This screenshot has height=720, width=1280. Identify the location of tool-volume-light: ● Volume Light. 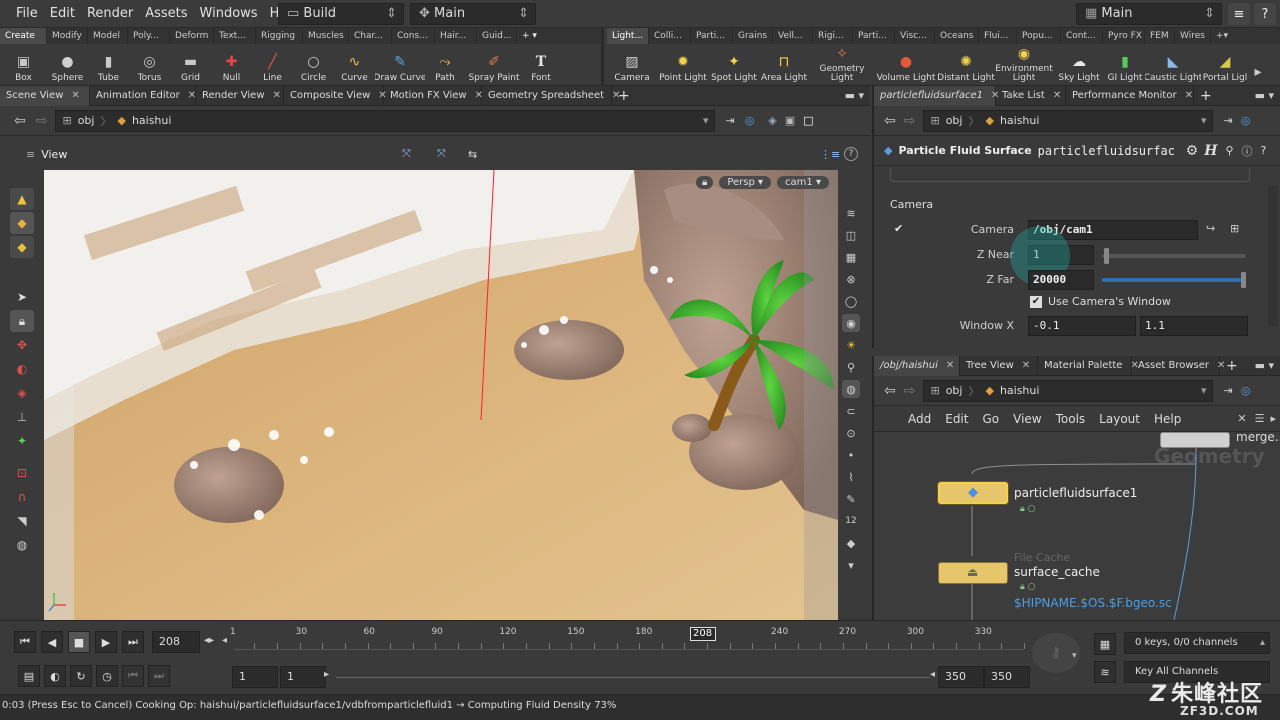
(906, 65).